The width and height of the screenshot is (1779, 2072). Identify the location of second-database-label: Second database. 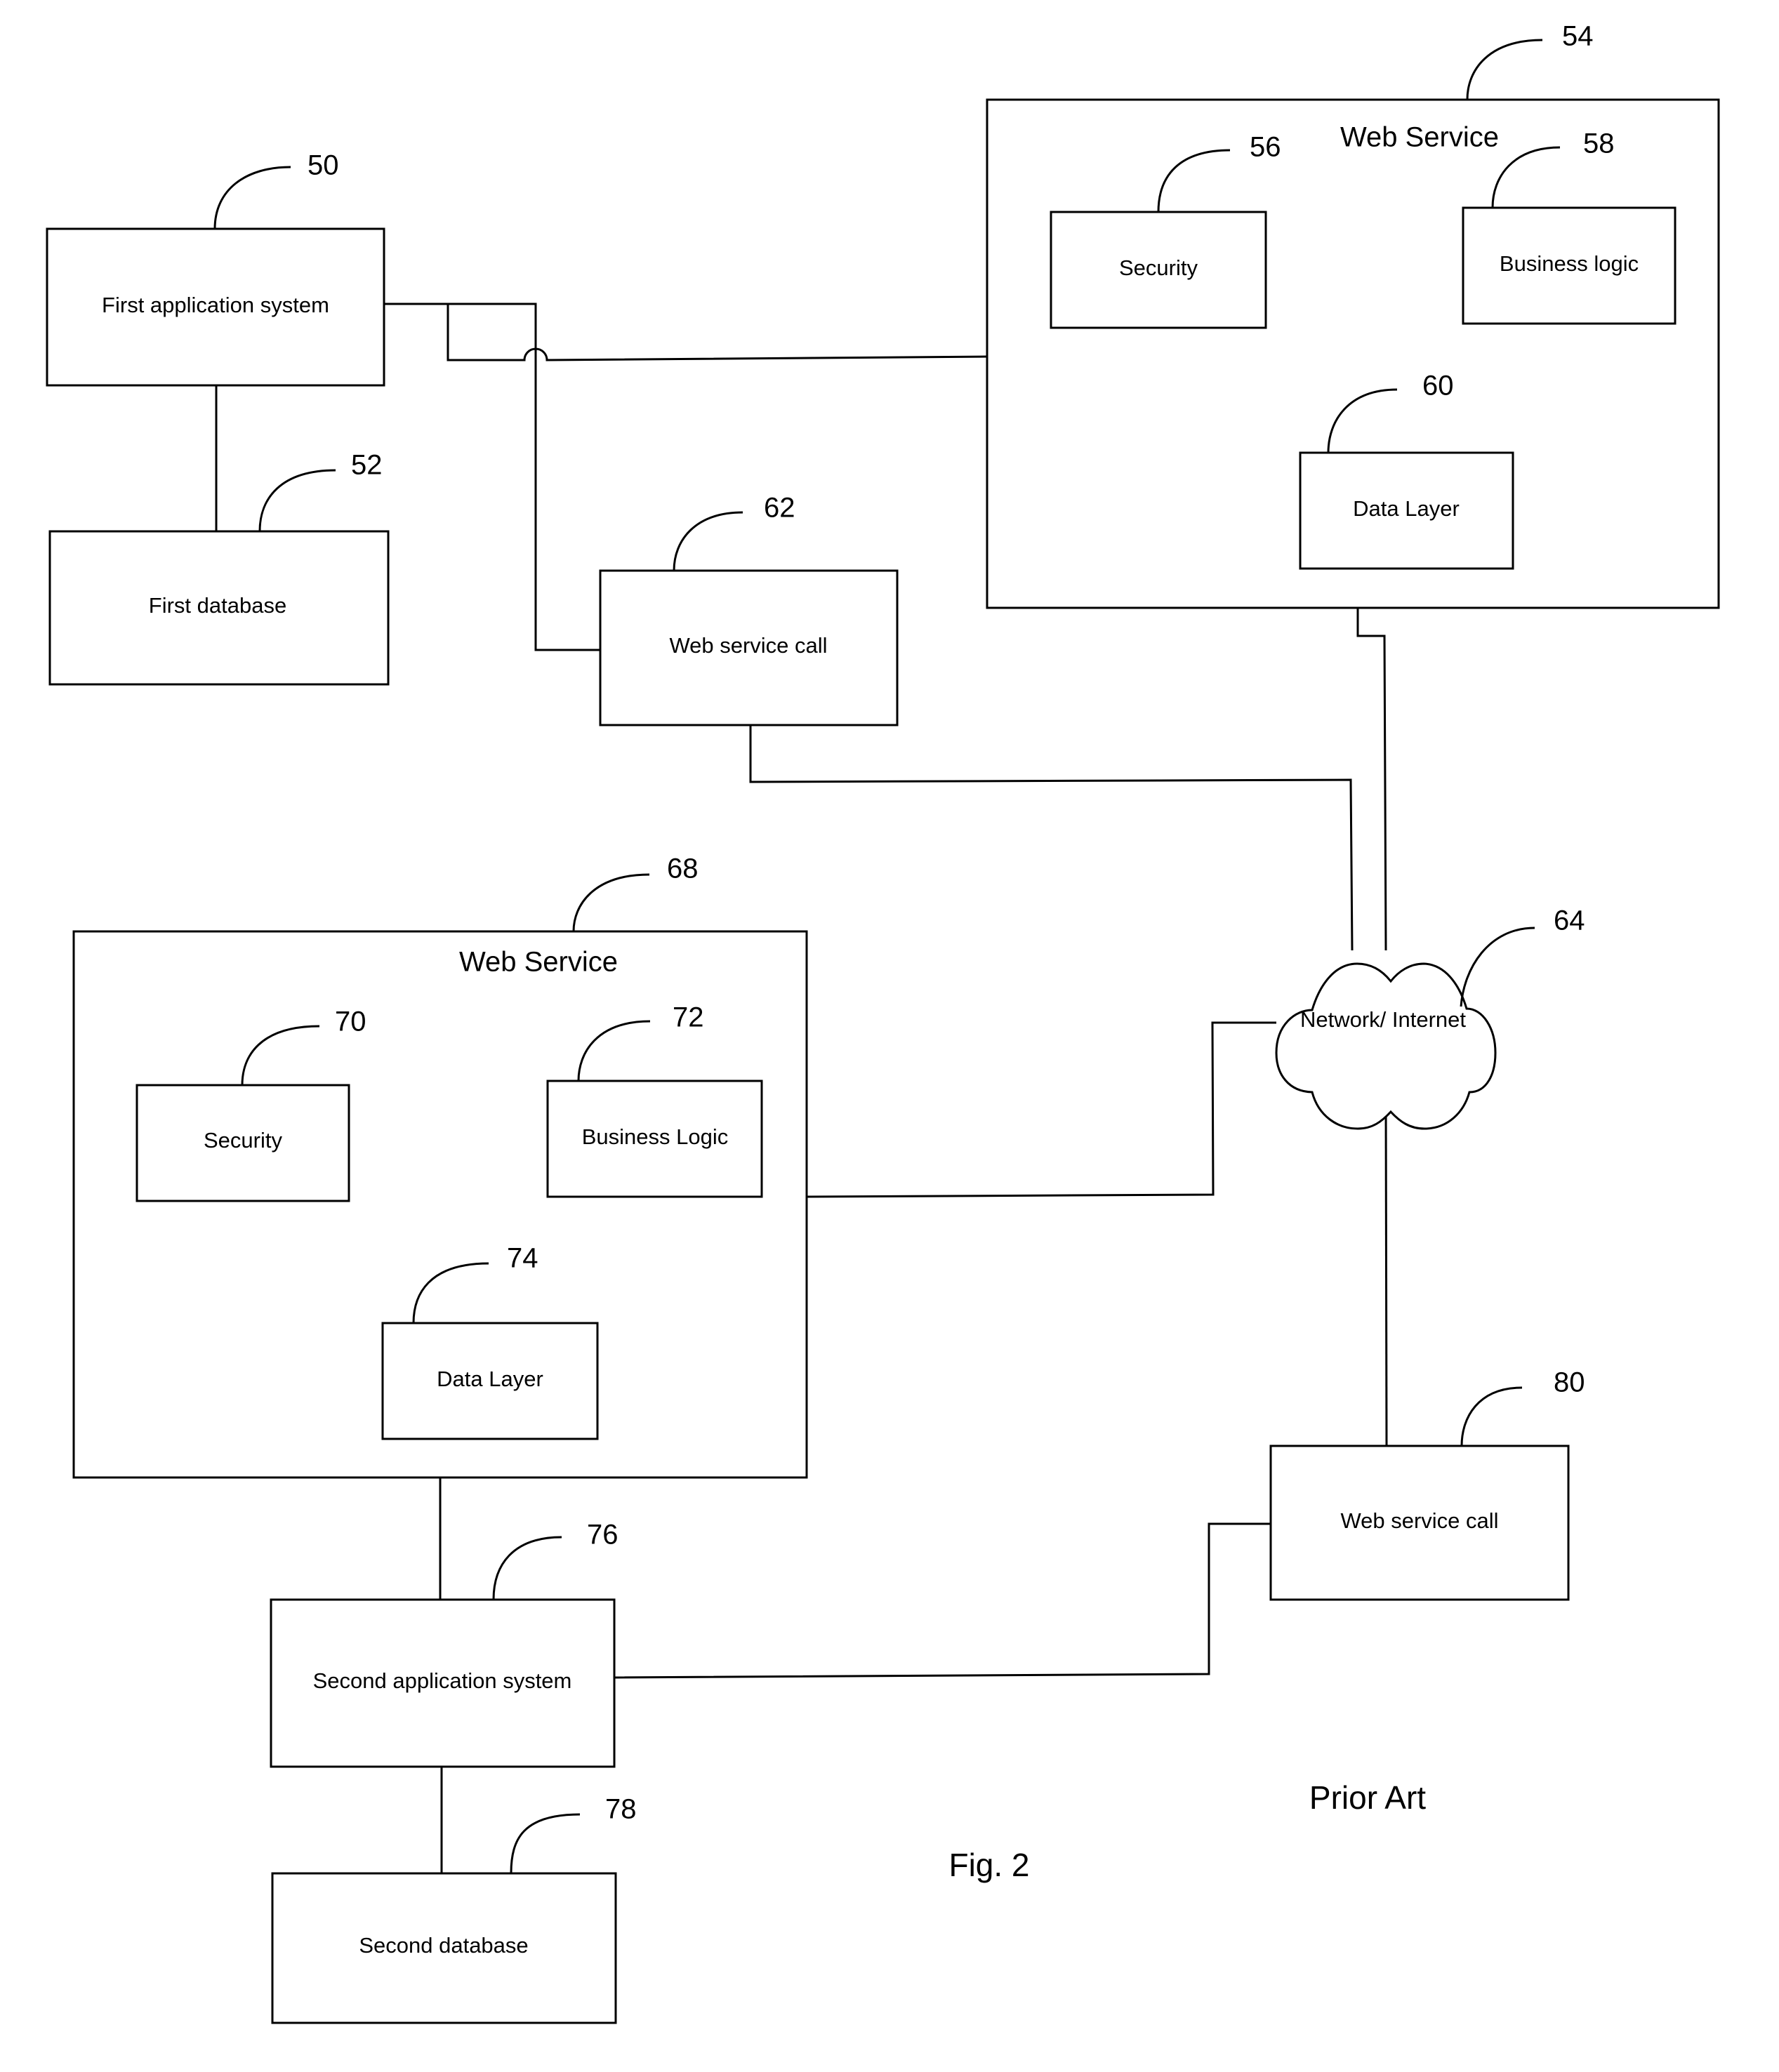
(444, 1946).